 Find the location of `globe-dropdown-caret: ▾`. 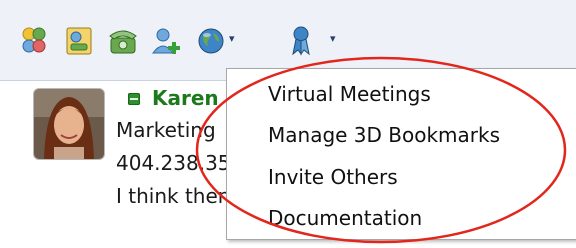

globe-dropdown-caret: ▾ is located at coordinates (234, 38).